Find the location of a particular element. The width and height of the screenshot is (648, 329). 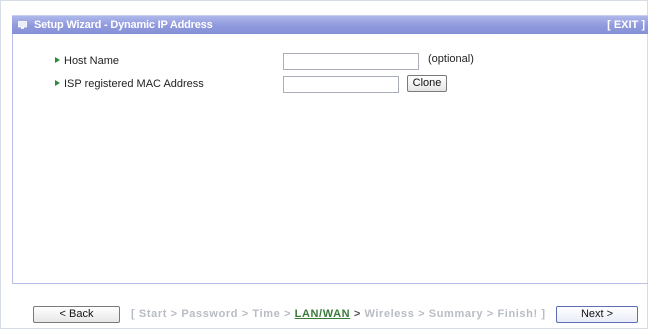

host-name-row: Host Name (optional) is located at coordinates (330, 62).